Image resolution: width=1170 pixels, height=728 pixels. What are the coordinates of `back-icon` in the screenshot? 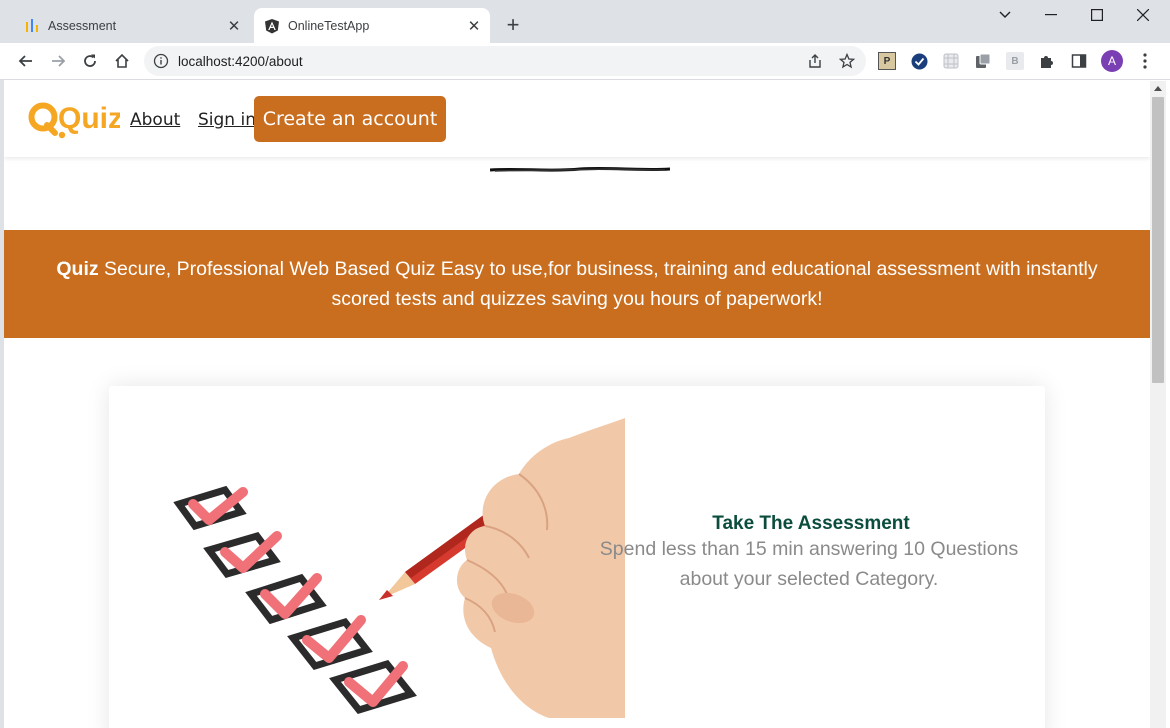 It's located at (26, 61).